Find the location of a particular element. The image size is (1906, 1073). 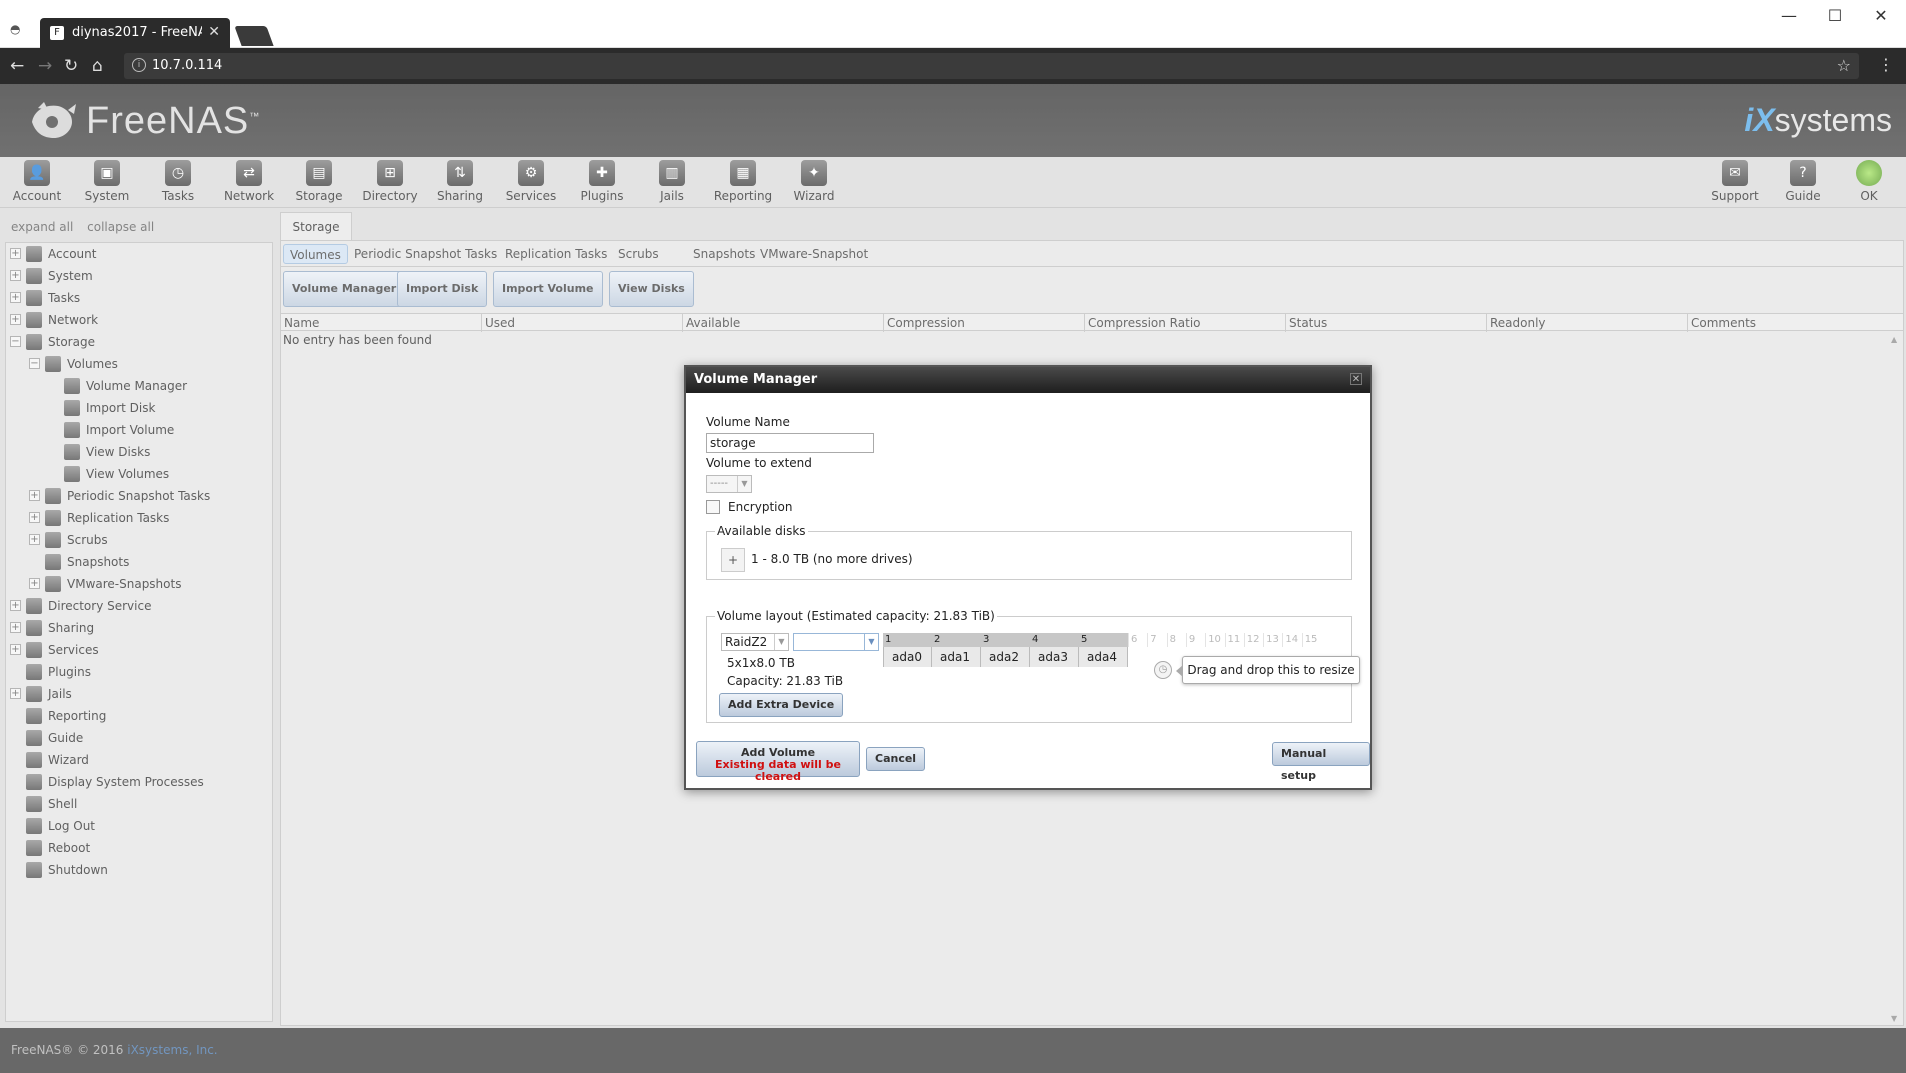

disk-slot-number: 3 is located at coordinates (1005, 640).